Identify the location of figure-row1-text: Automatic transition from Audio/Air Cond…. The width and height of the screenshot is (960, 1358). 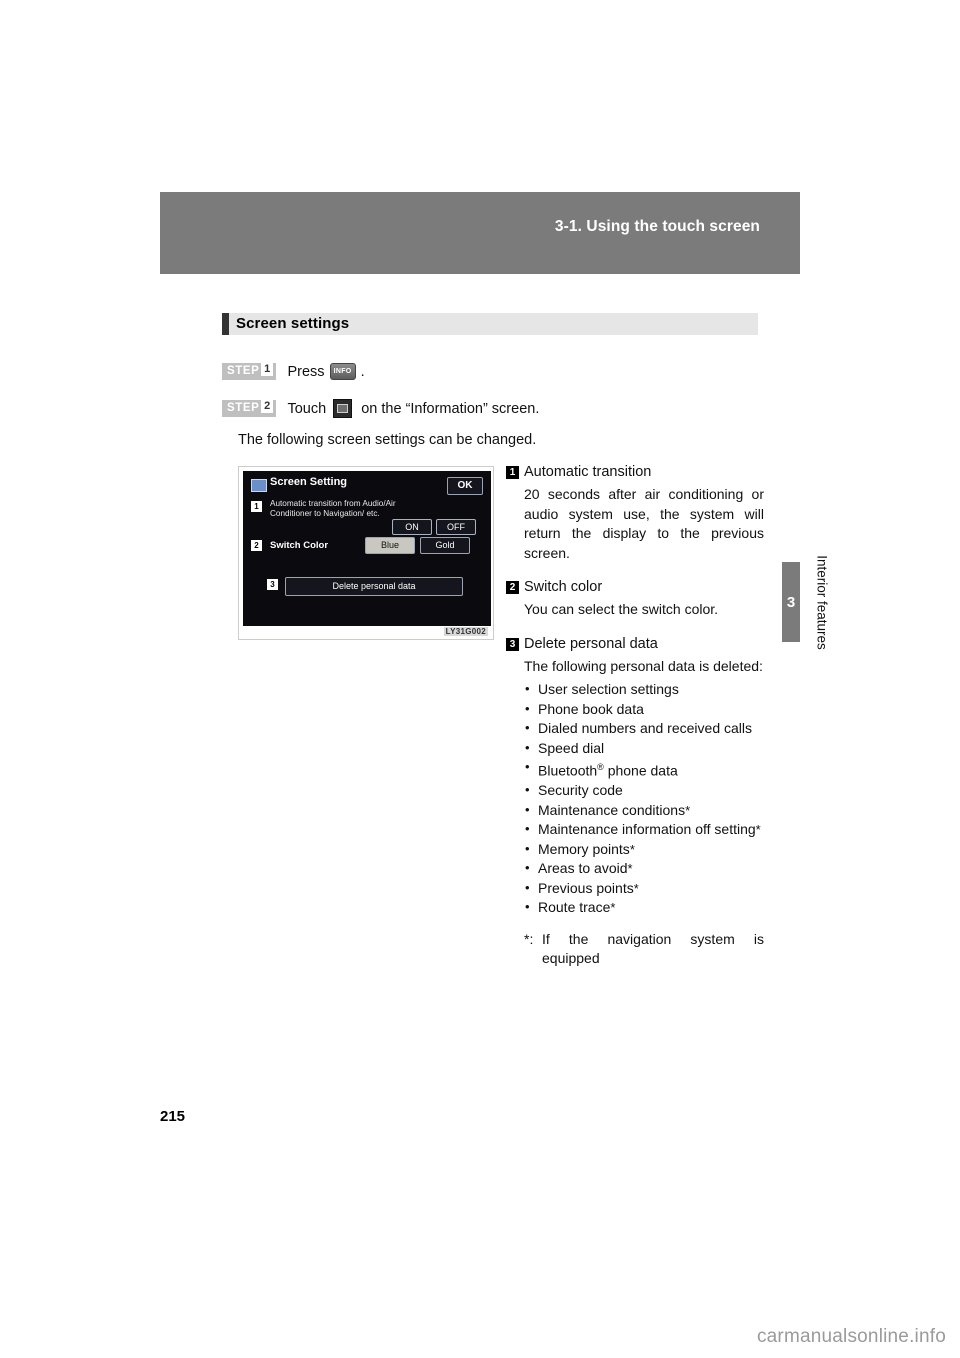
(333, 508).